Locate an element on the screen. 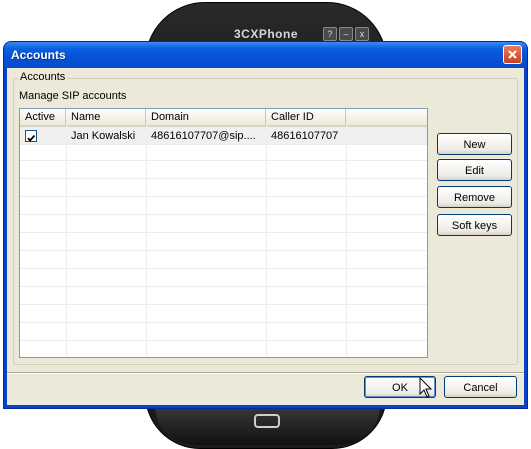 This screenshot has width=531, height=449. dialog-titlebar: Accounts is located at coordinates (265, 55).